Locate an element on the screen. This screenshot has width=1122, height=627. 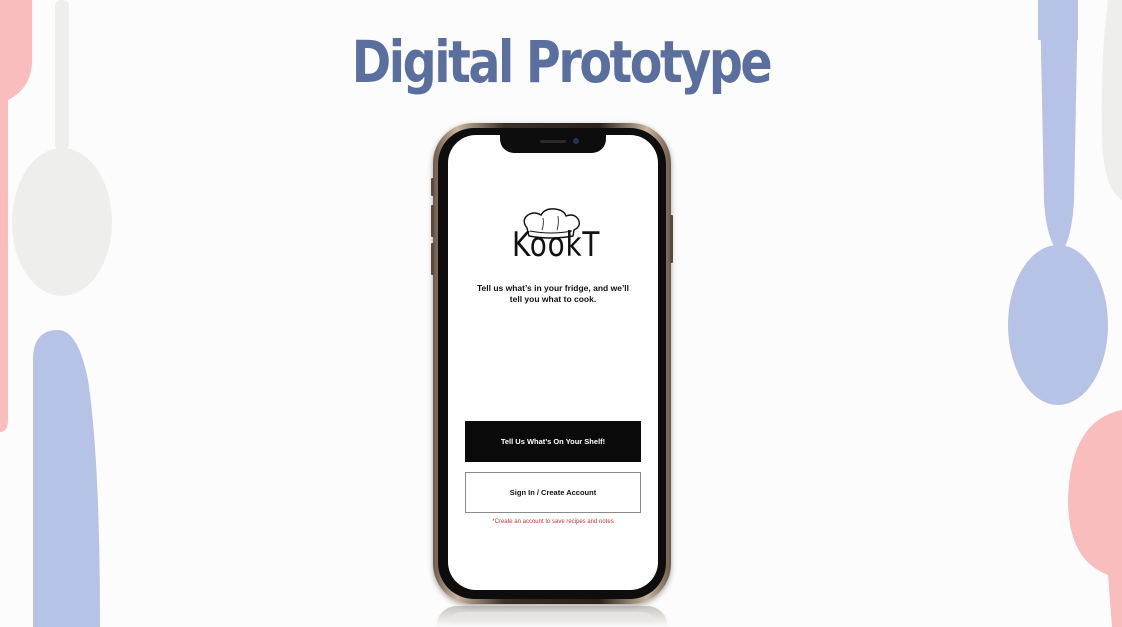
power-button is located at coordinates (671, 239).